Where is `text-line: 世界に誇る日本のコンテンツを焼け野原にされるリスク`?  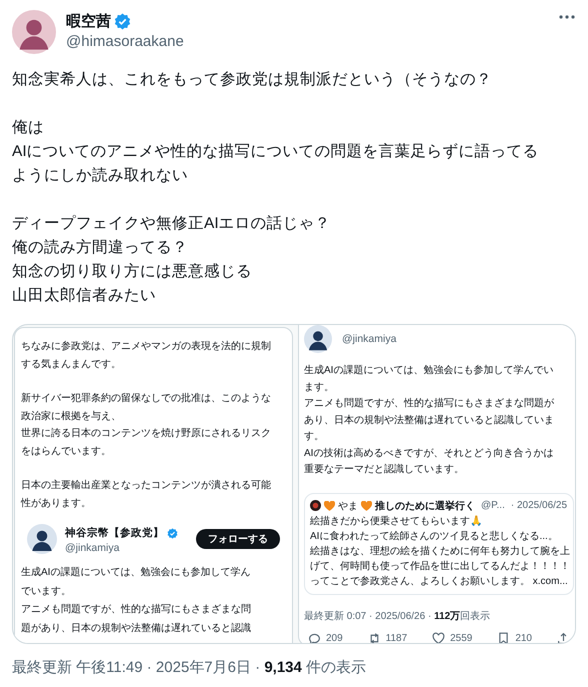
text-line: 世界に誇る日本のコンテンツを焼け野原にされるリスク is located at coordinates (146, 433).